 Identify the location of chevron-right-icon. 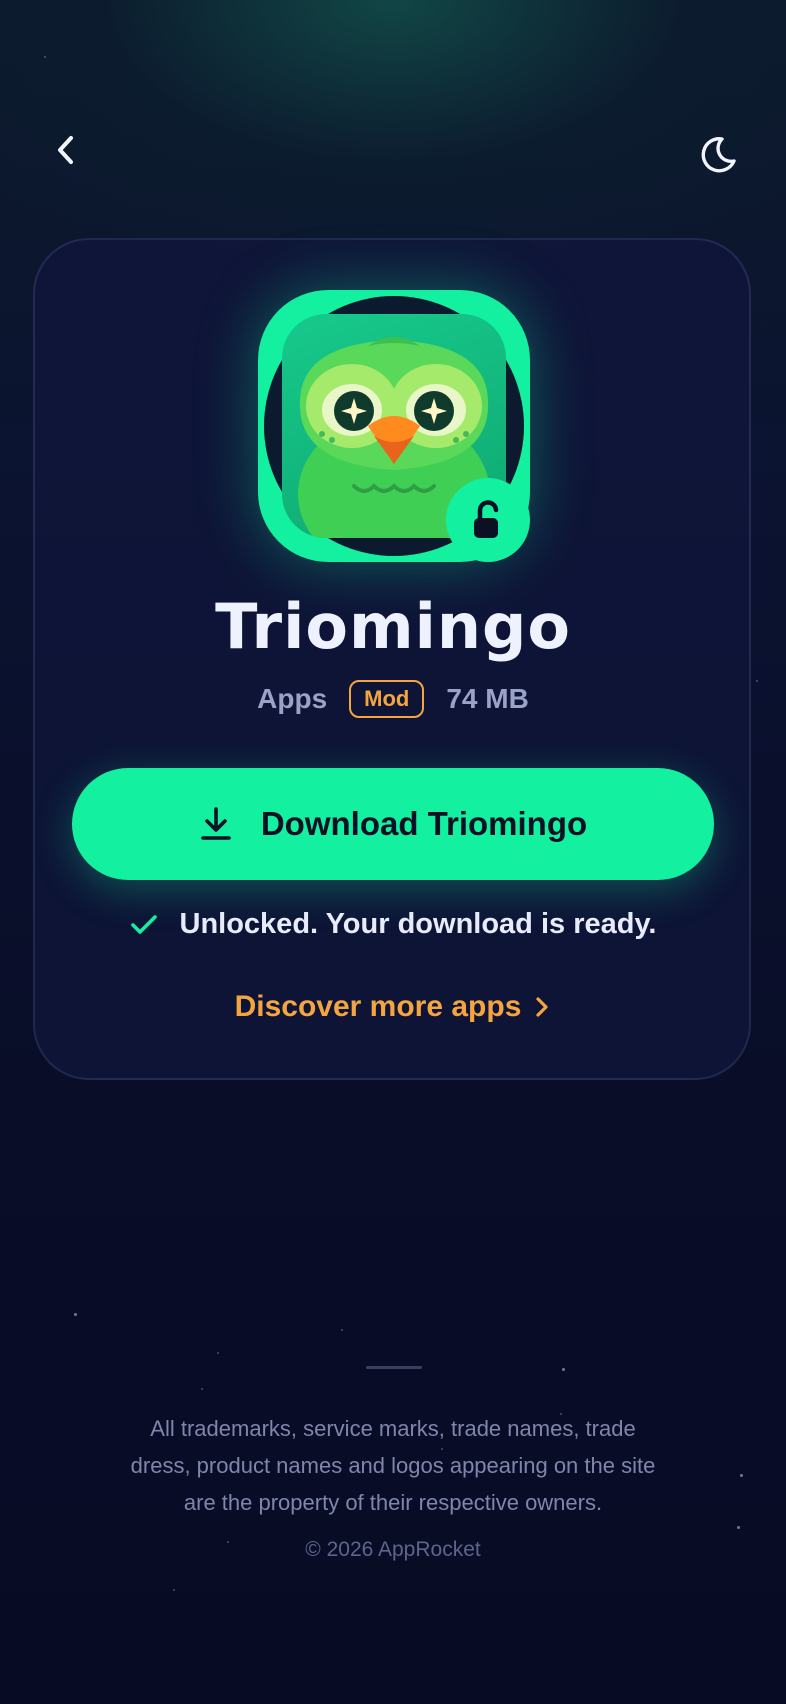
(542, 1007).